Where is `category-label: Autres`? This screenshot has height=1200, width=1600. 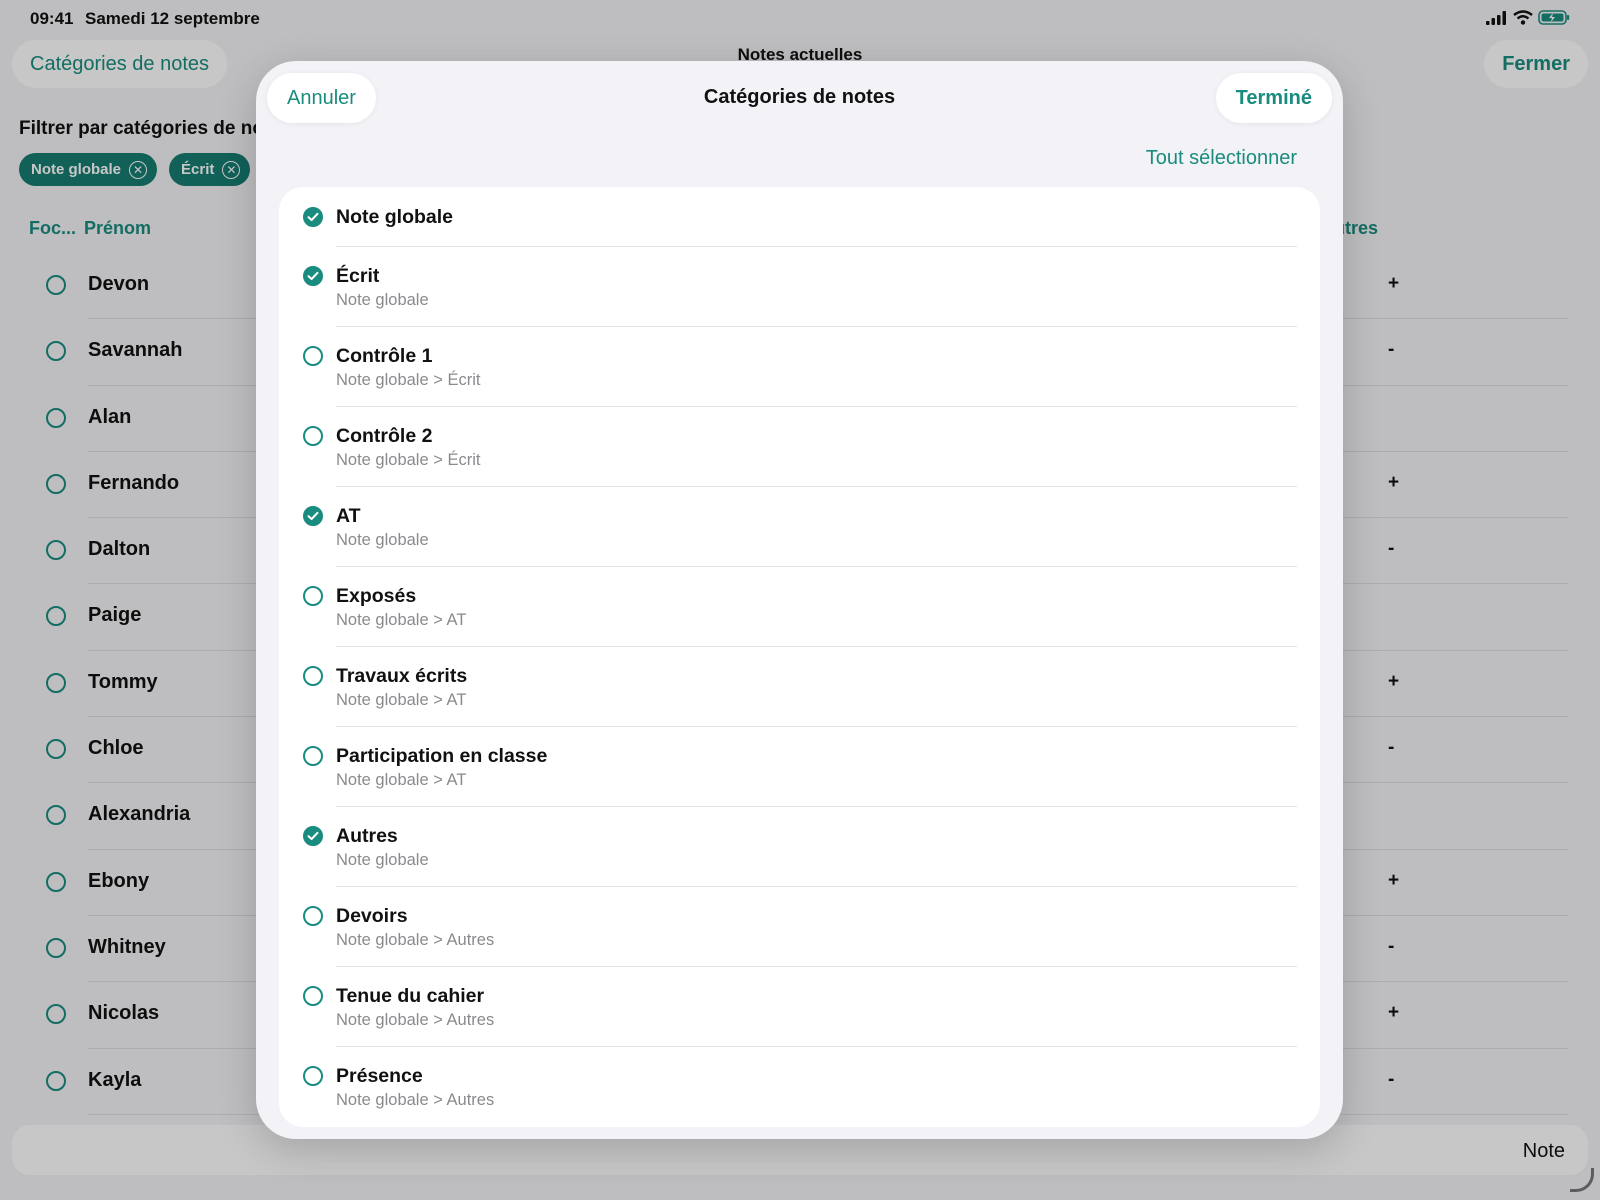 category-label: Autres is located at coordinates (367, 836).